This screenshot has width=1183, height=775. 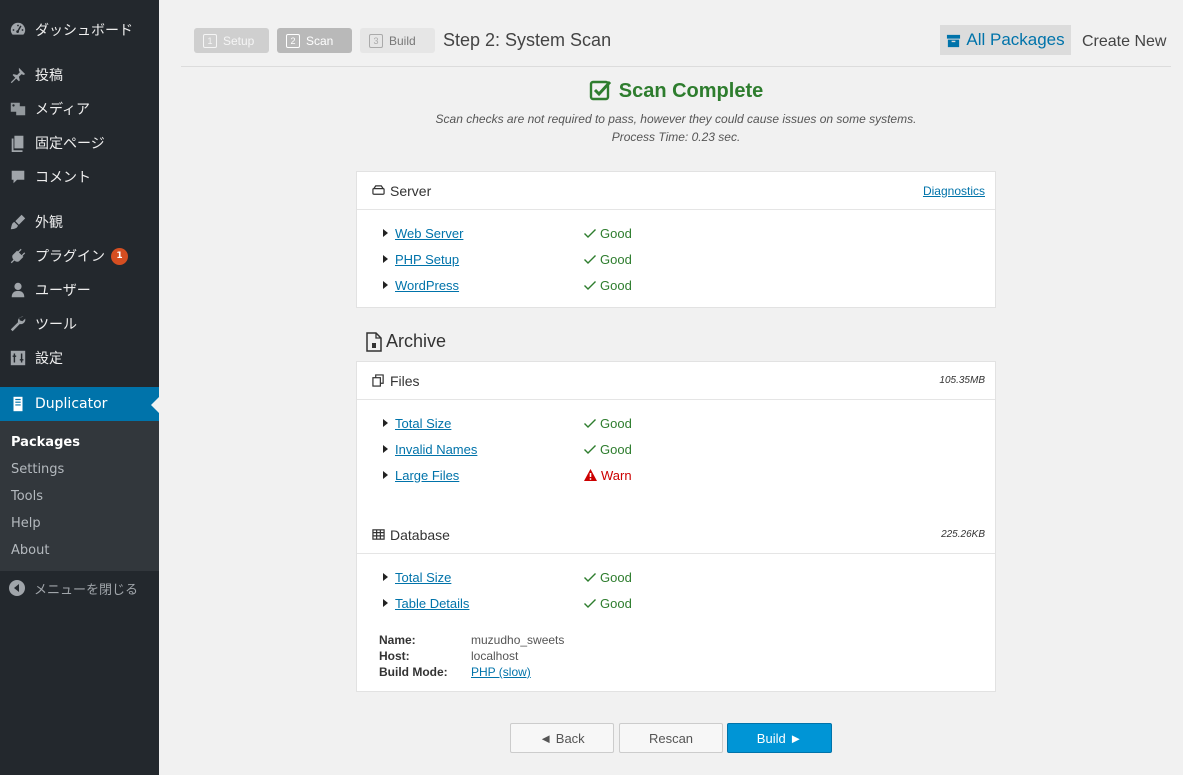 What do you see at coordinates (402, 40) in the screenshot?
I see `step-label: Build` at bounding box center [402, 40].